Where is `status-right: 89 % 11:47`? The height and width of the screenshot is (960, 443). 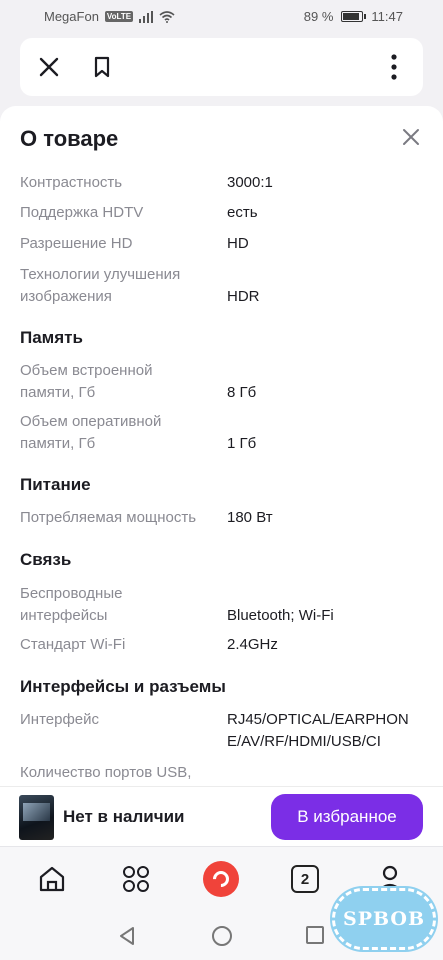
status-right: 89 % 11:47 is located at coordinates (353, 16).